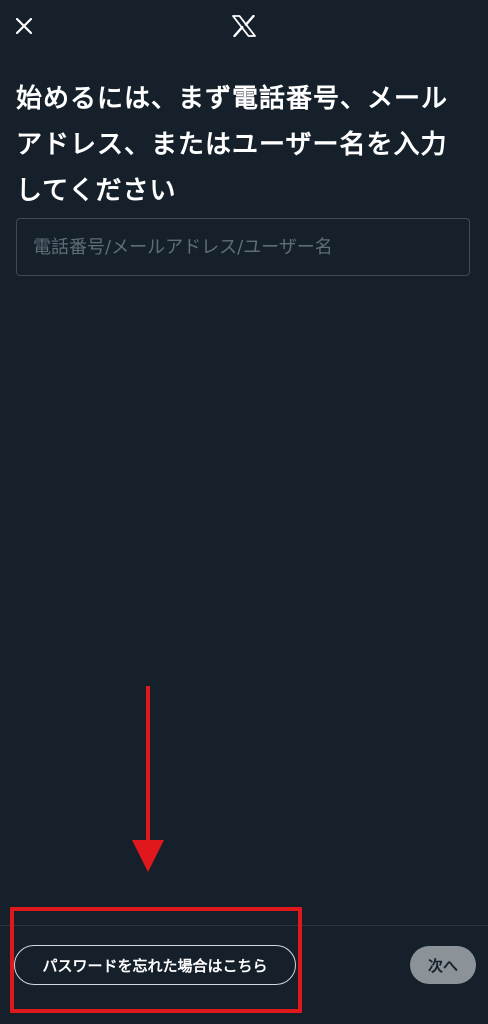 Image resolution: width=488 pixels, height=1024 pixels. What do you see at coordinates (232, 145) in the screenshot?
I see `page-title: 始めるには、まず電話番号、メールアドレス、またはユーザー名を入力してください` at bounding box center [232, 145].